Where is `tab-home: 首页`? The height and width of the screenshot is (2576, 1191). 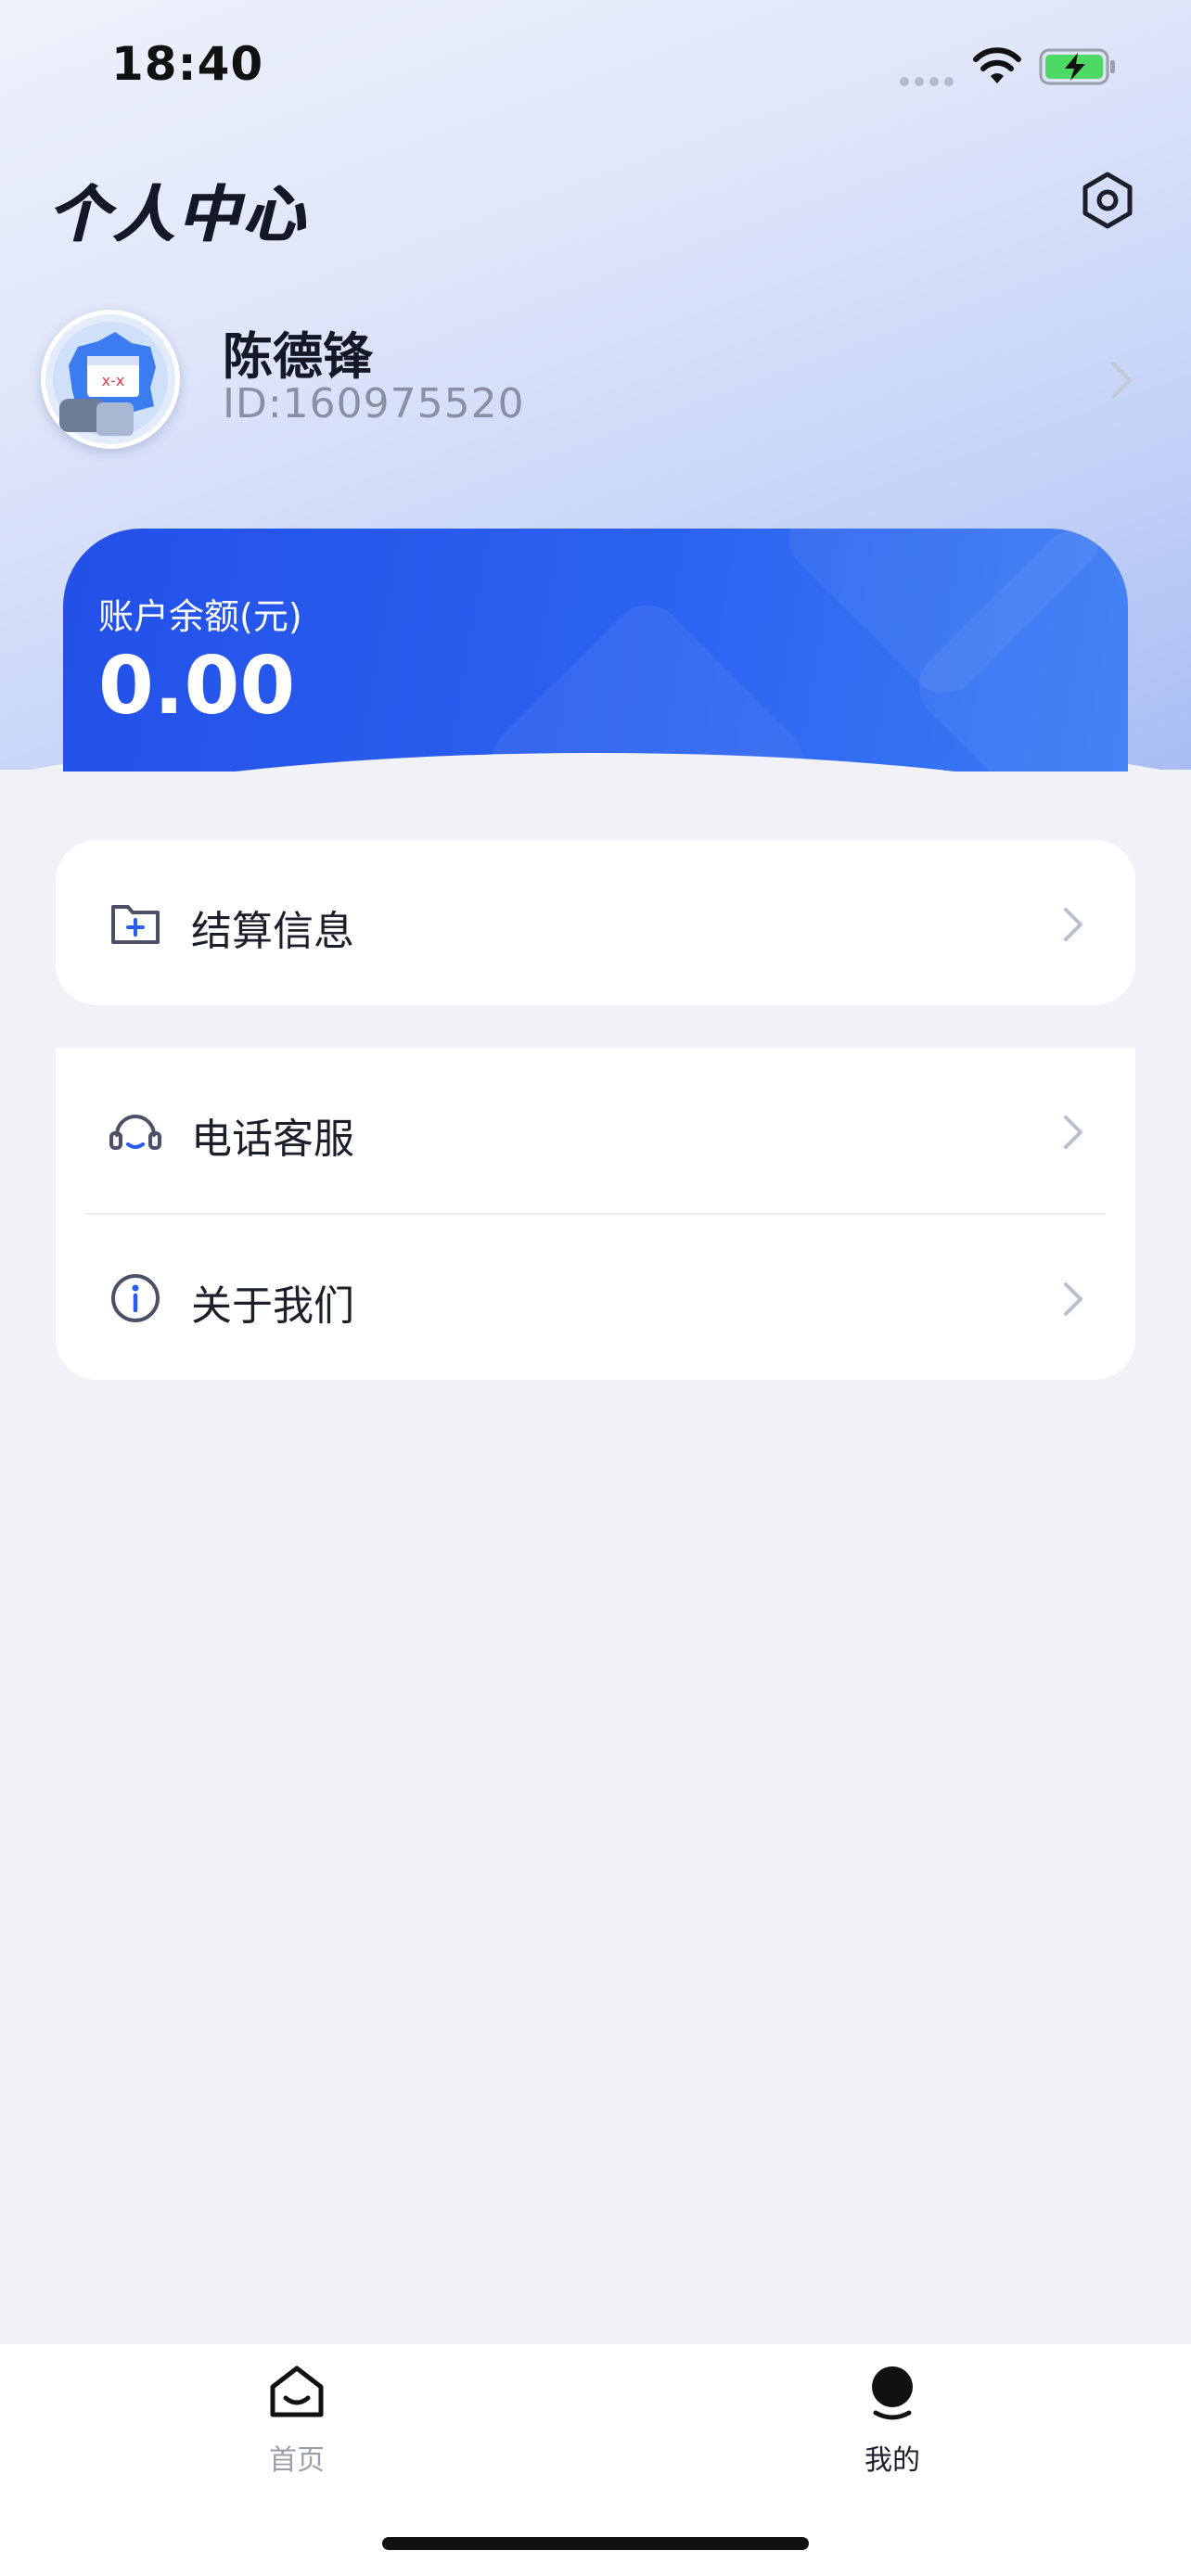 tab-home: 首页 is located at coordinates (297, 2419).